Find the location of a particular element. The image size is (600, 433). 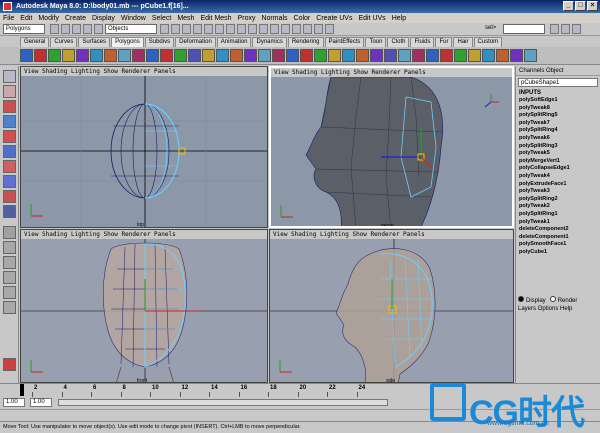

snap-point-icon is located at coordinates (274, 29).